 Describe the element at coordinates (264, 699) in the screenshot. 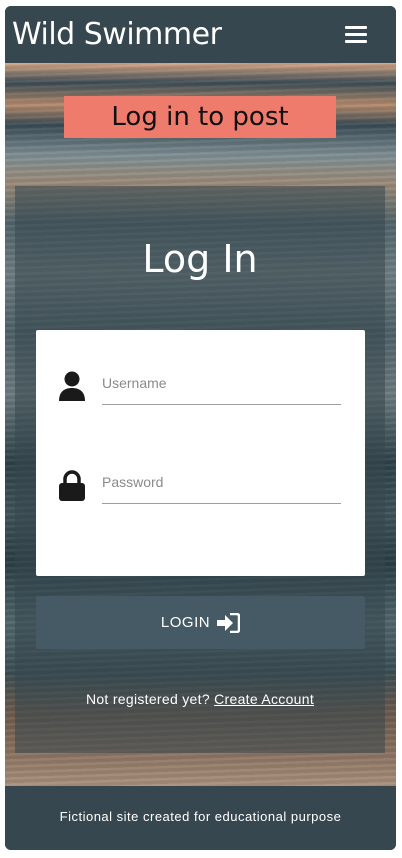

I see `create-account-link: Create Account` at that location.